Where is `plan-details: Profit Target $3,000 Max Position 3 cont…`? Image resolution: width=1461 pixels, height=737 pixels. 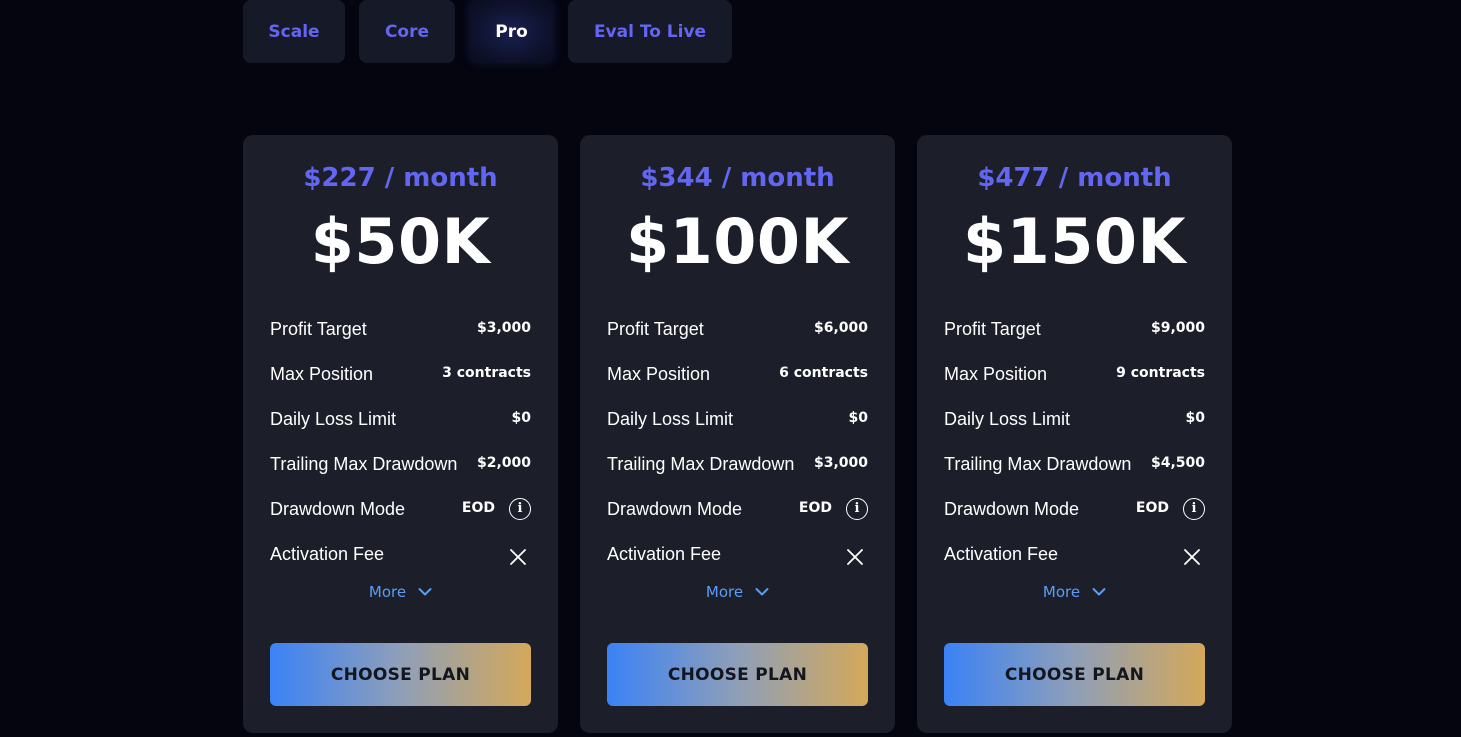
plan-details: Profit Target $3,000 Max Position 3 cont… is located at coordinates (400, 442).